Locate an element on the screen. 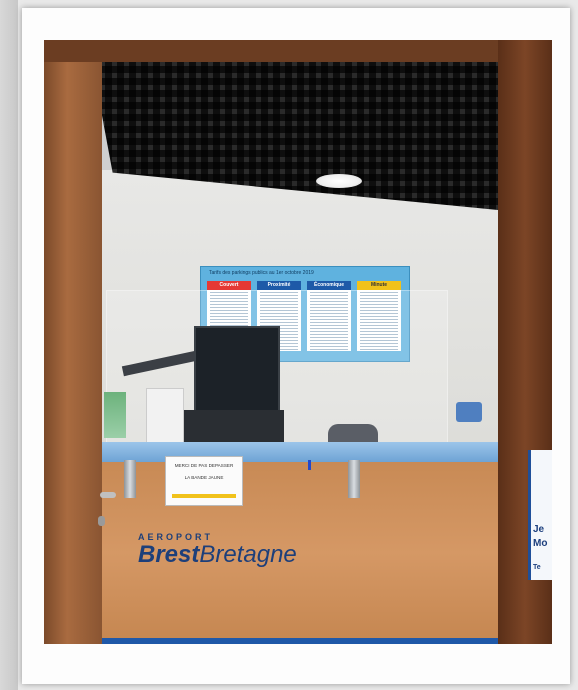  logo-word-brest: Brest is located at coordinates (169, 554).